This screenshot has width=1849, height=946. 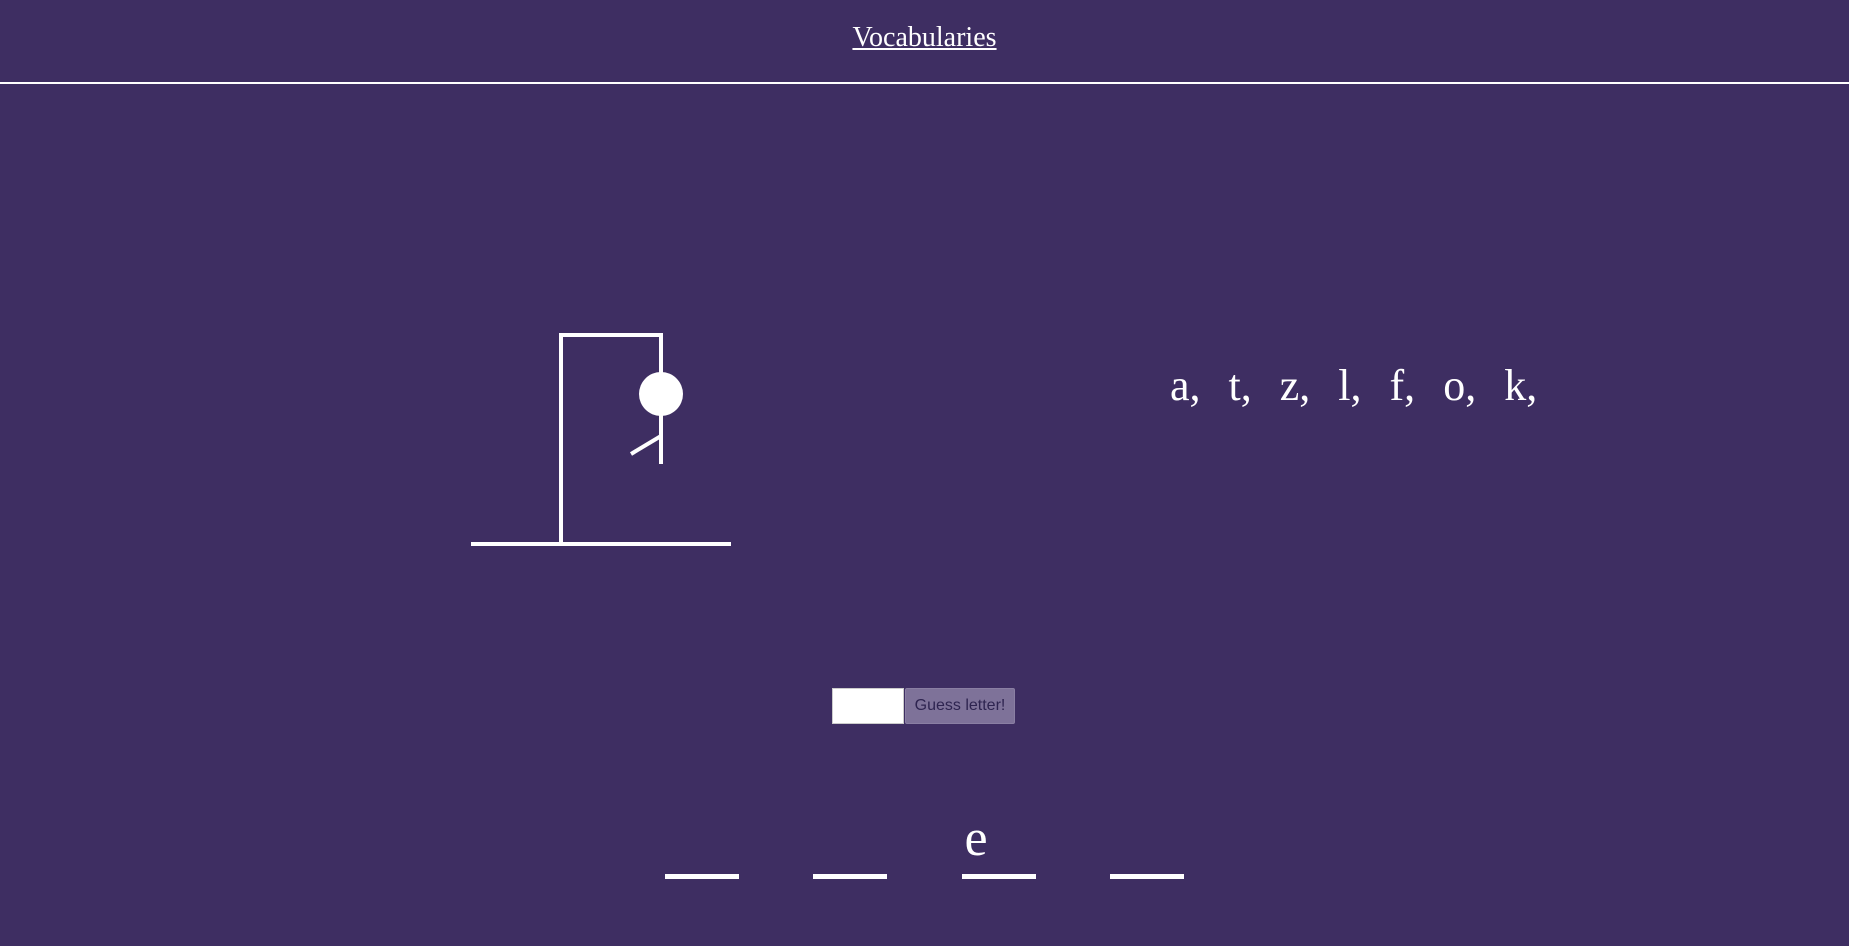 What do you see at coordinates (960, 706) in the screenshot?
I see `guess-letter-button: Guess letter!` at bounding box center [960, 706].